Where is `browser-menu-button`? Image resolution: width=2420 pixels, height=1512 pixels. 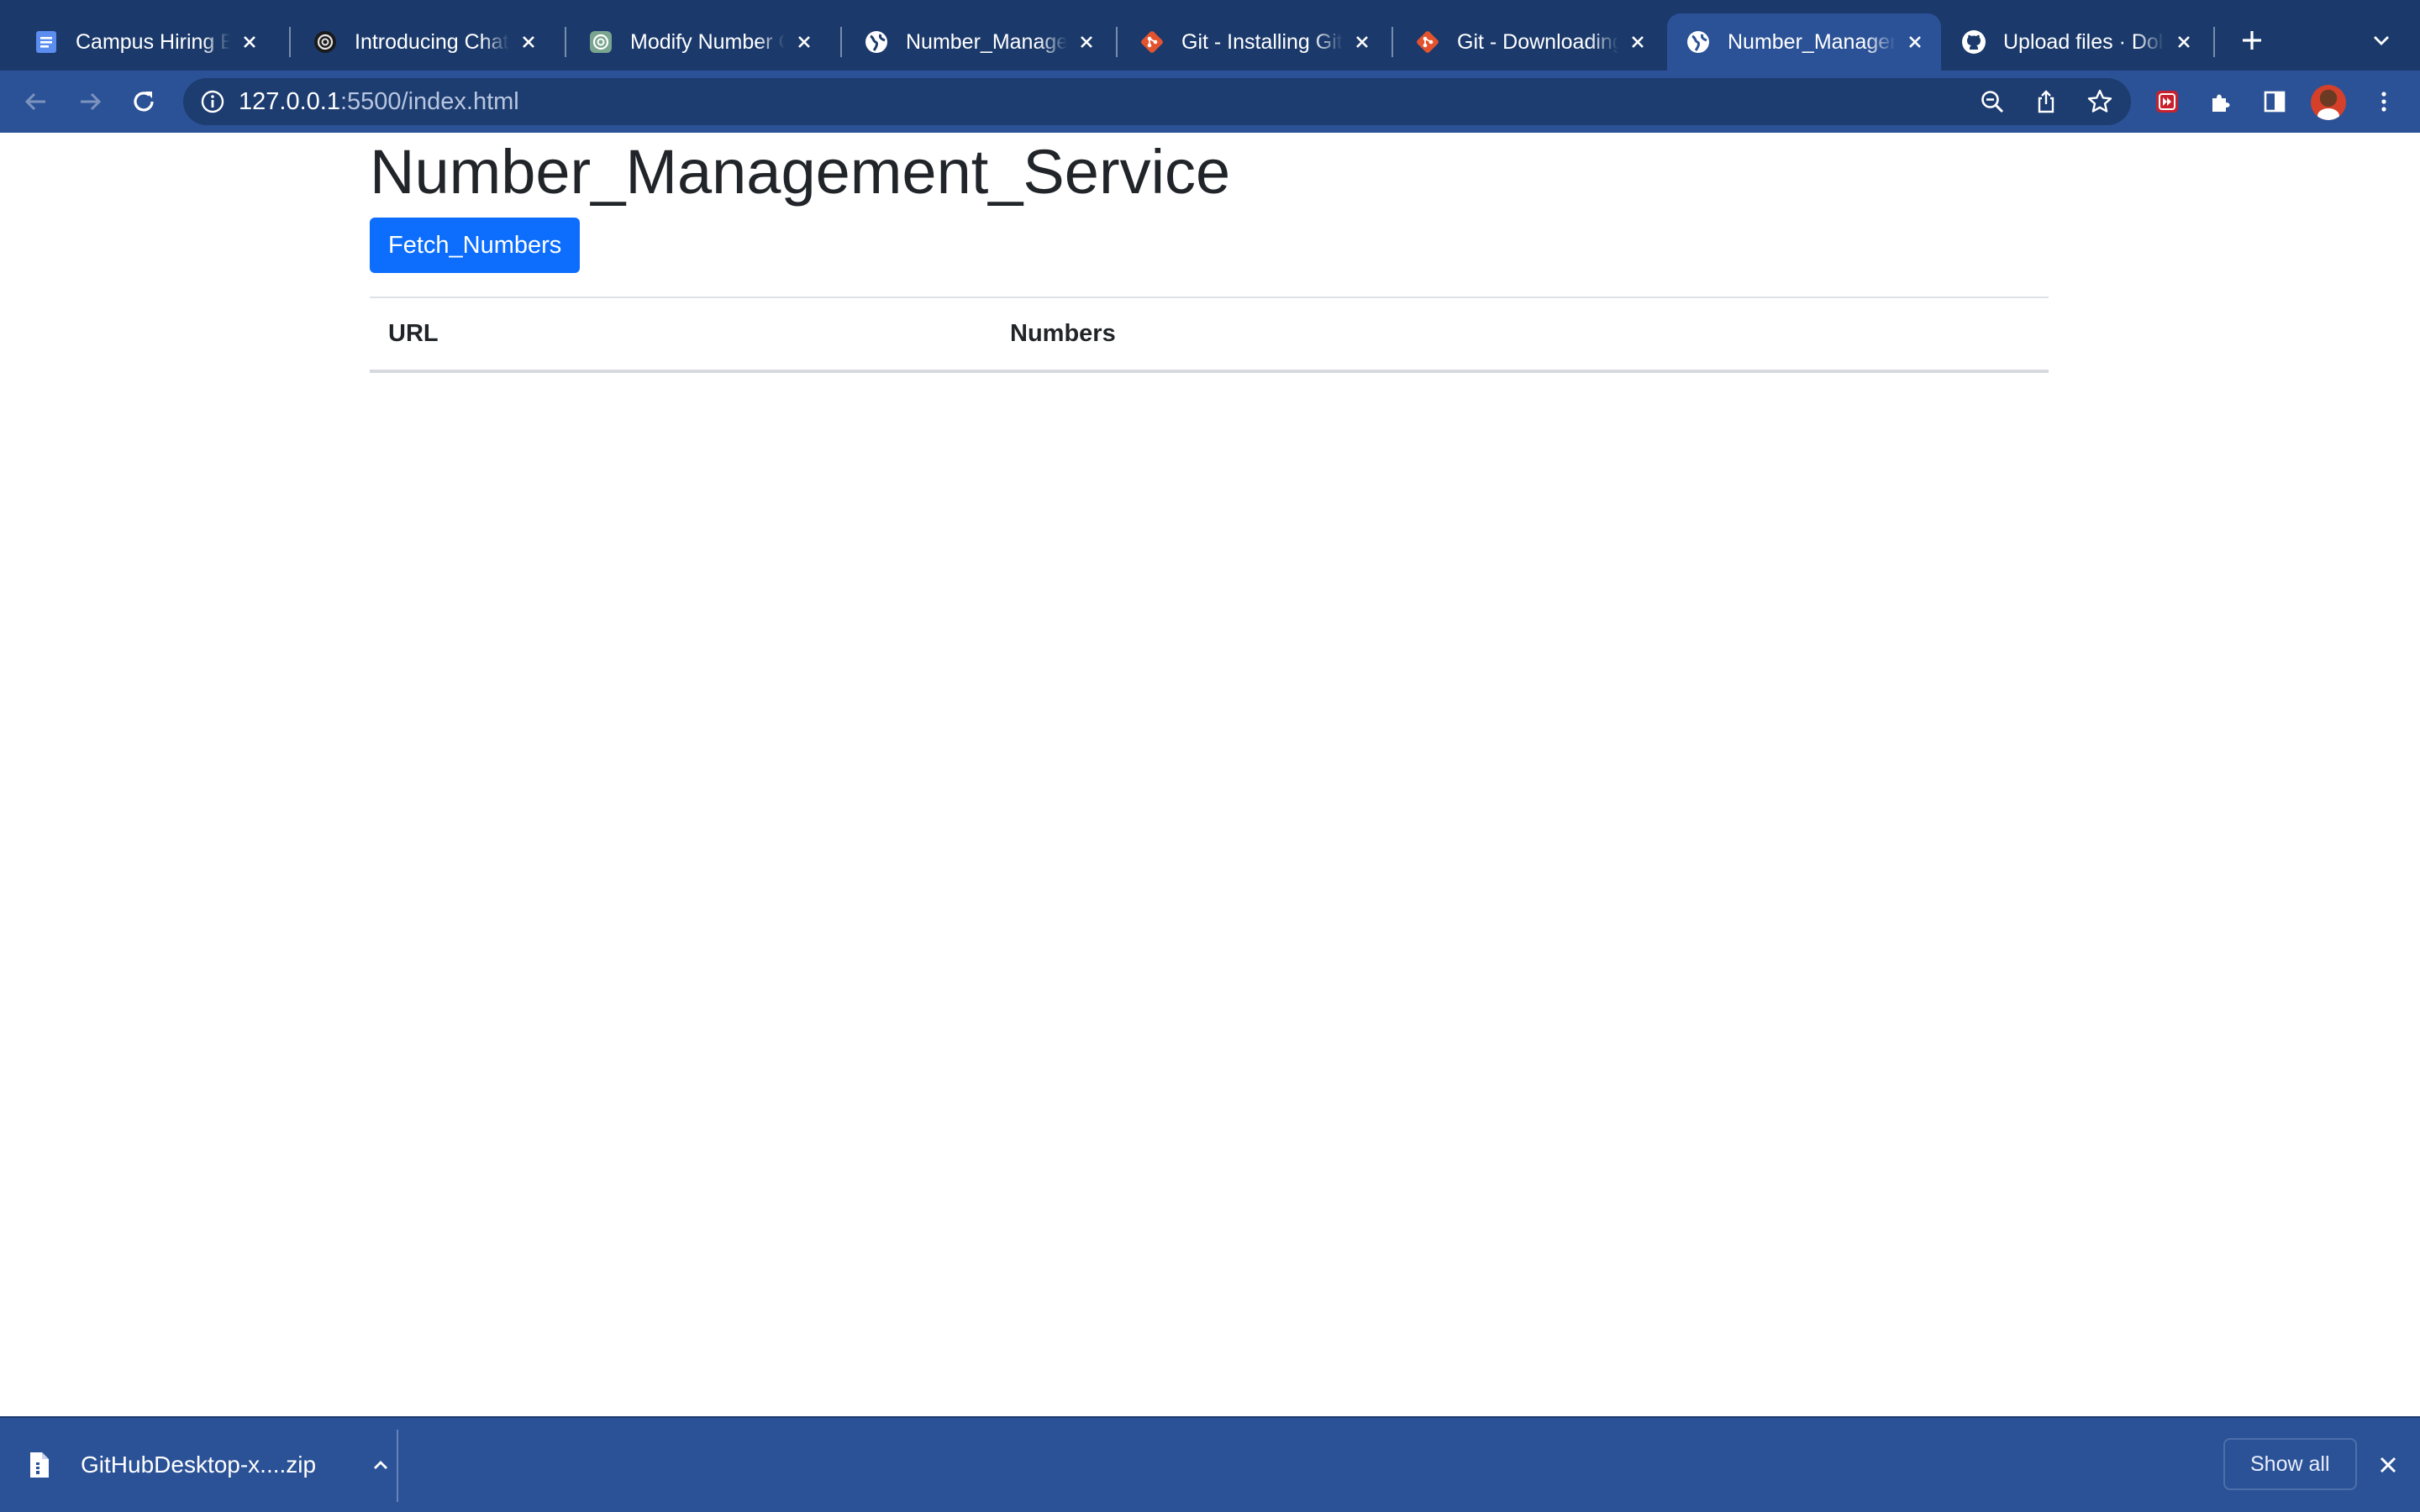
browser-menu-button is located at coordinates (2384, 101).